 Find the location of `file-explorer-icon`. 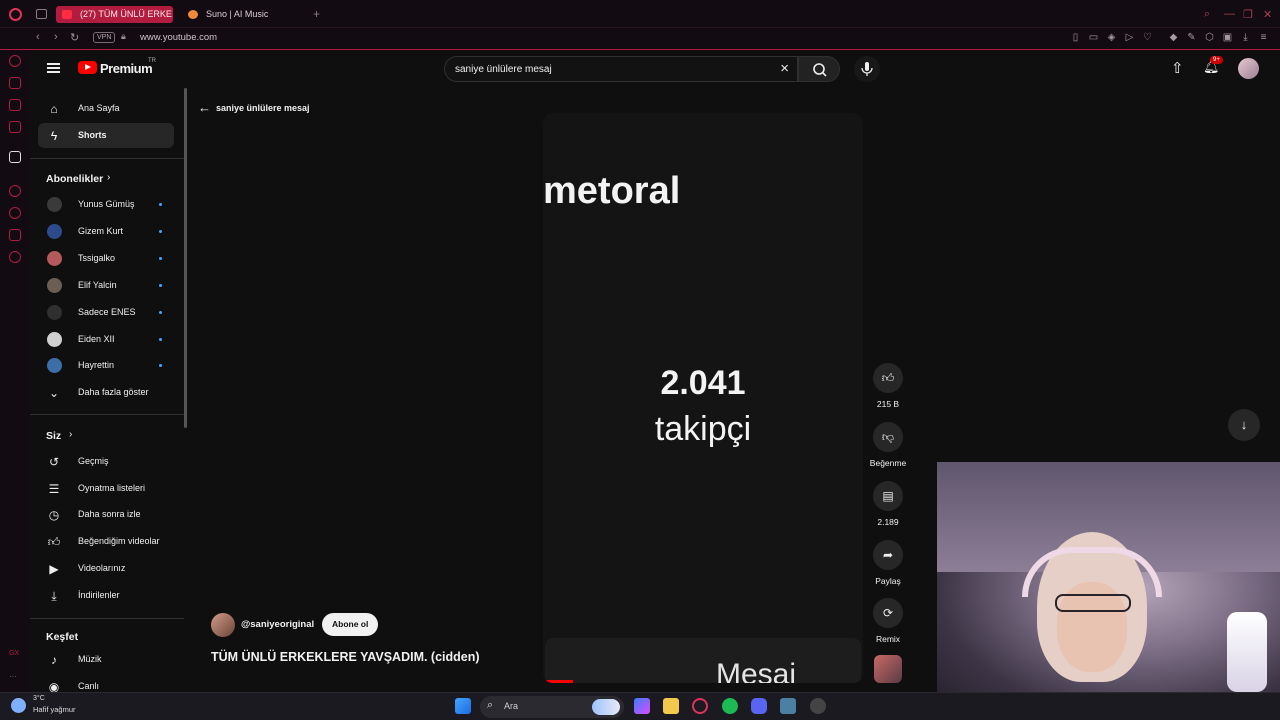

file-explorer-icon is located at coordinates (671, 706).